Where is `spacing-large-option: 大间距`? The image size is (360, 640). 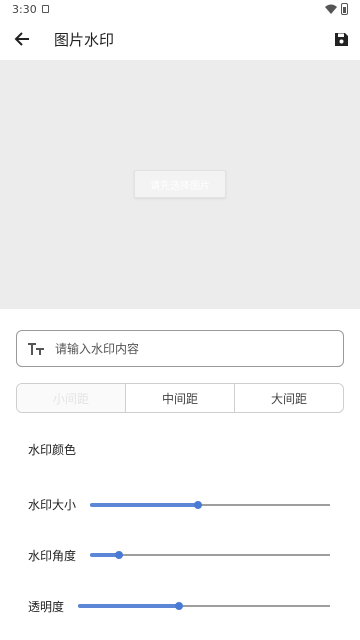 spacing-large-option: 大间距 is located at coordinates (288, 398).